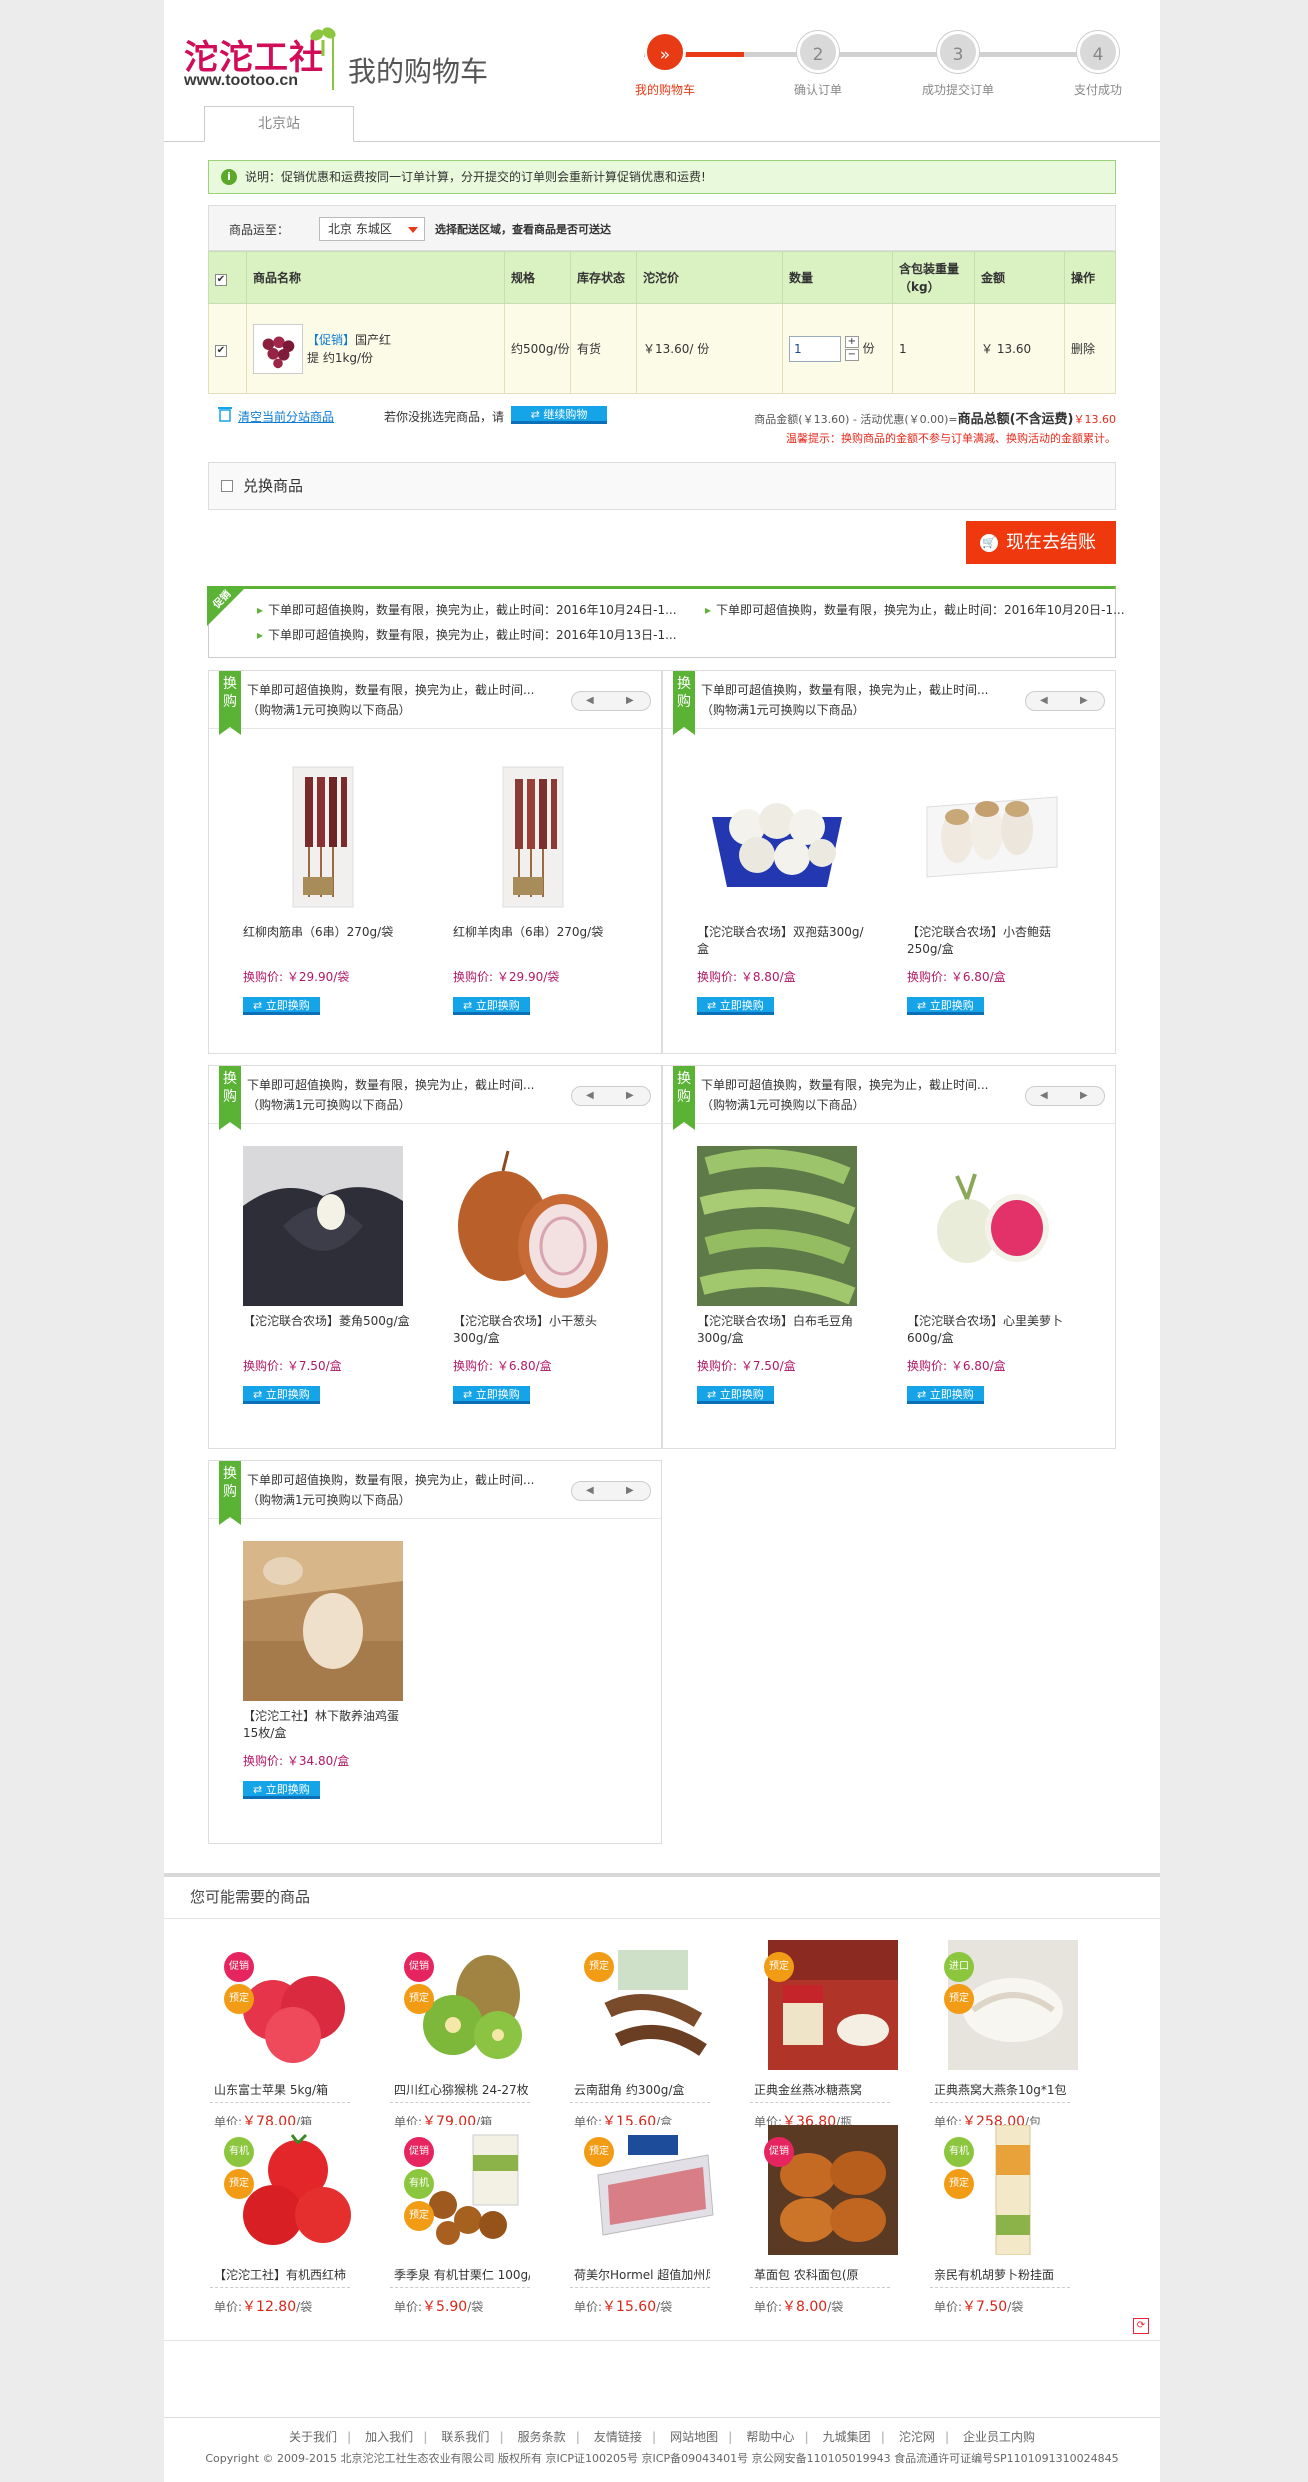 Image resolution: width=1308 pixels, height=2482 pixels. What do you see at coordinates (640, 2092) in the screenshot?
I see `recommend-item-name: 云南甜角 约300g/盒` at bounding box center [640, 2092].